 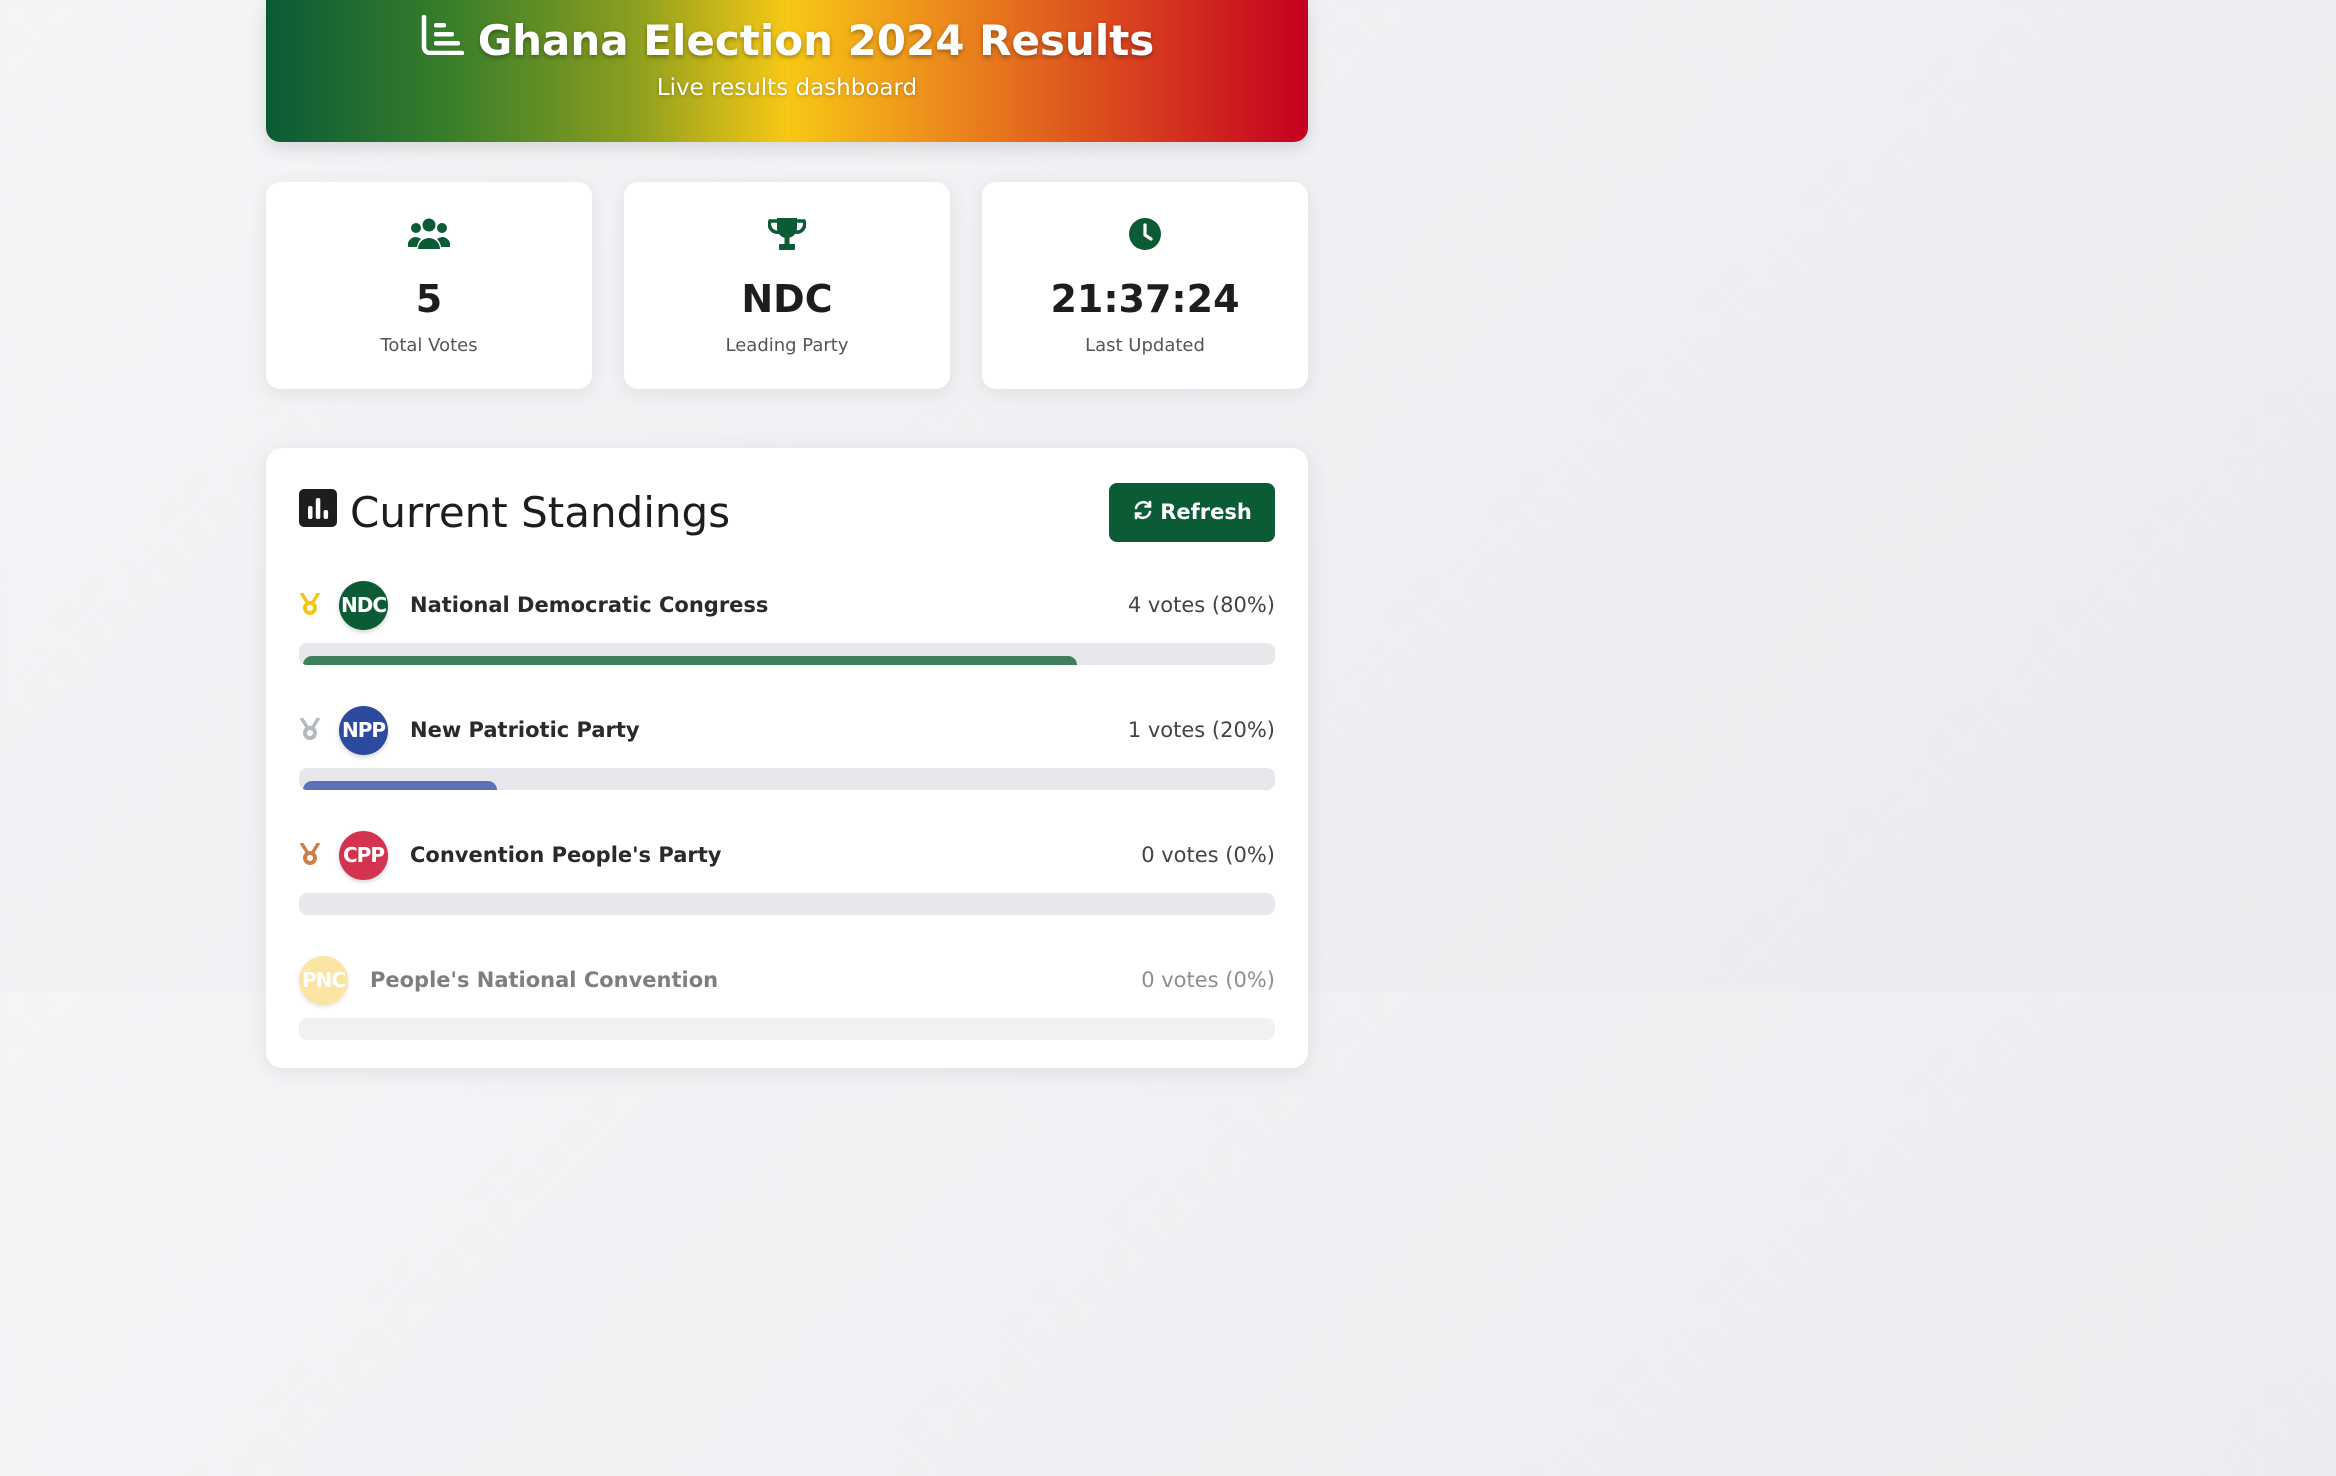 I want to click on party-logo: NPP, so click(x=363, y=730).